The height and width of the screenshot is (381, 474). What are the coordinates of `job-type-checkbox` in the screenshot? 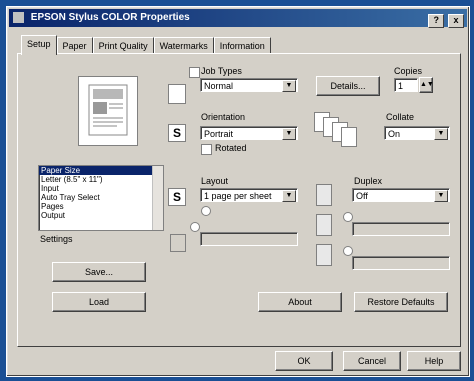 It's located at (194, 72).